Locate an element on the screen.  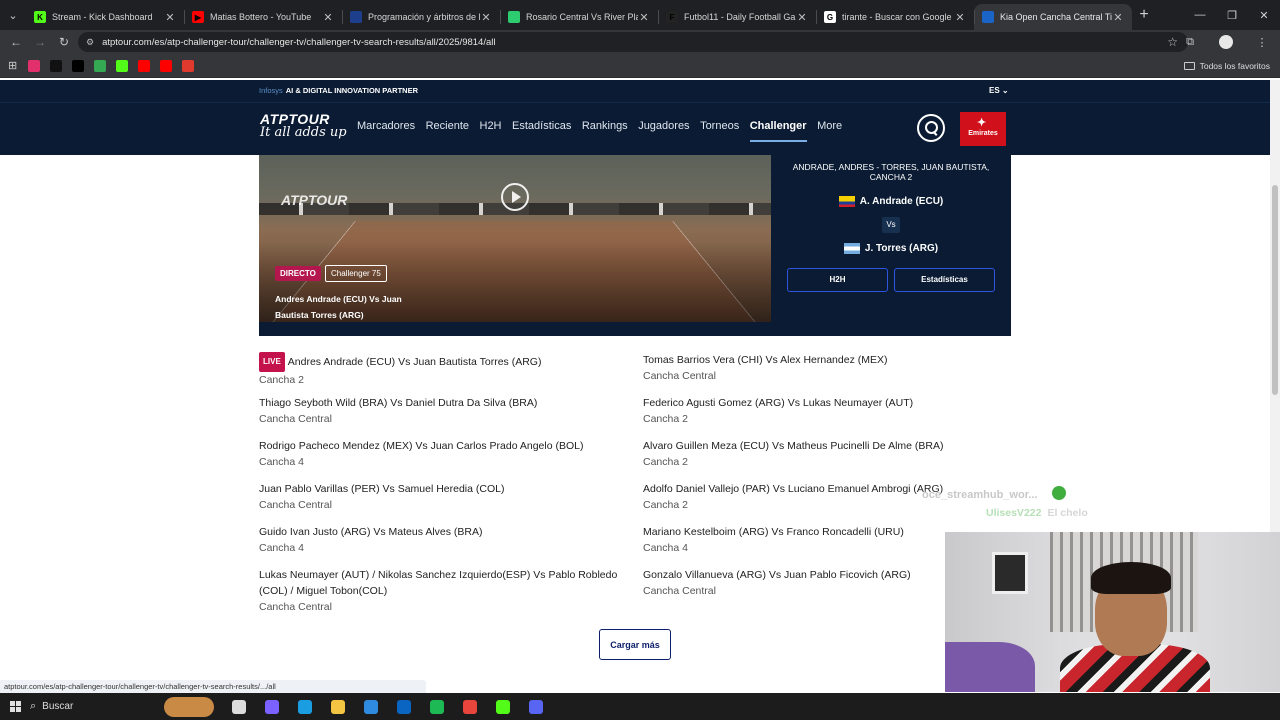
browser-tab: Programación y árbitros de la l ✕ is located at coordinates (421, 17).